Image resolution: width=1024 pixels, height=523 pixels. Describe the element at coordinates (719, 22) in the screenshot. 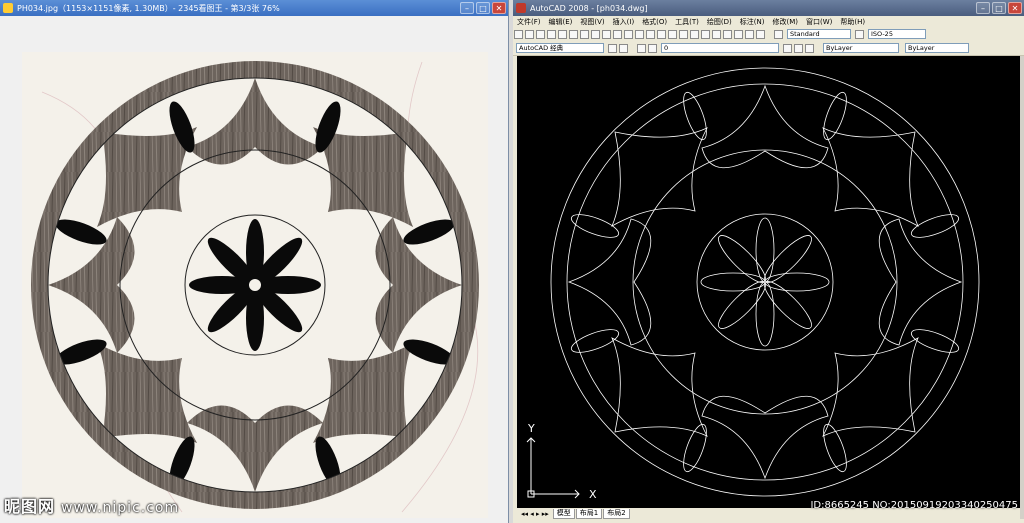

I see `menu-draw: 绘图(D)` at that location.